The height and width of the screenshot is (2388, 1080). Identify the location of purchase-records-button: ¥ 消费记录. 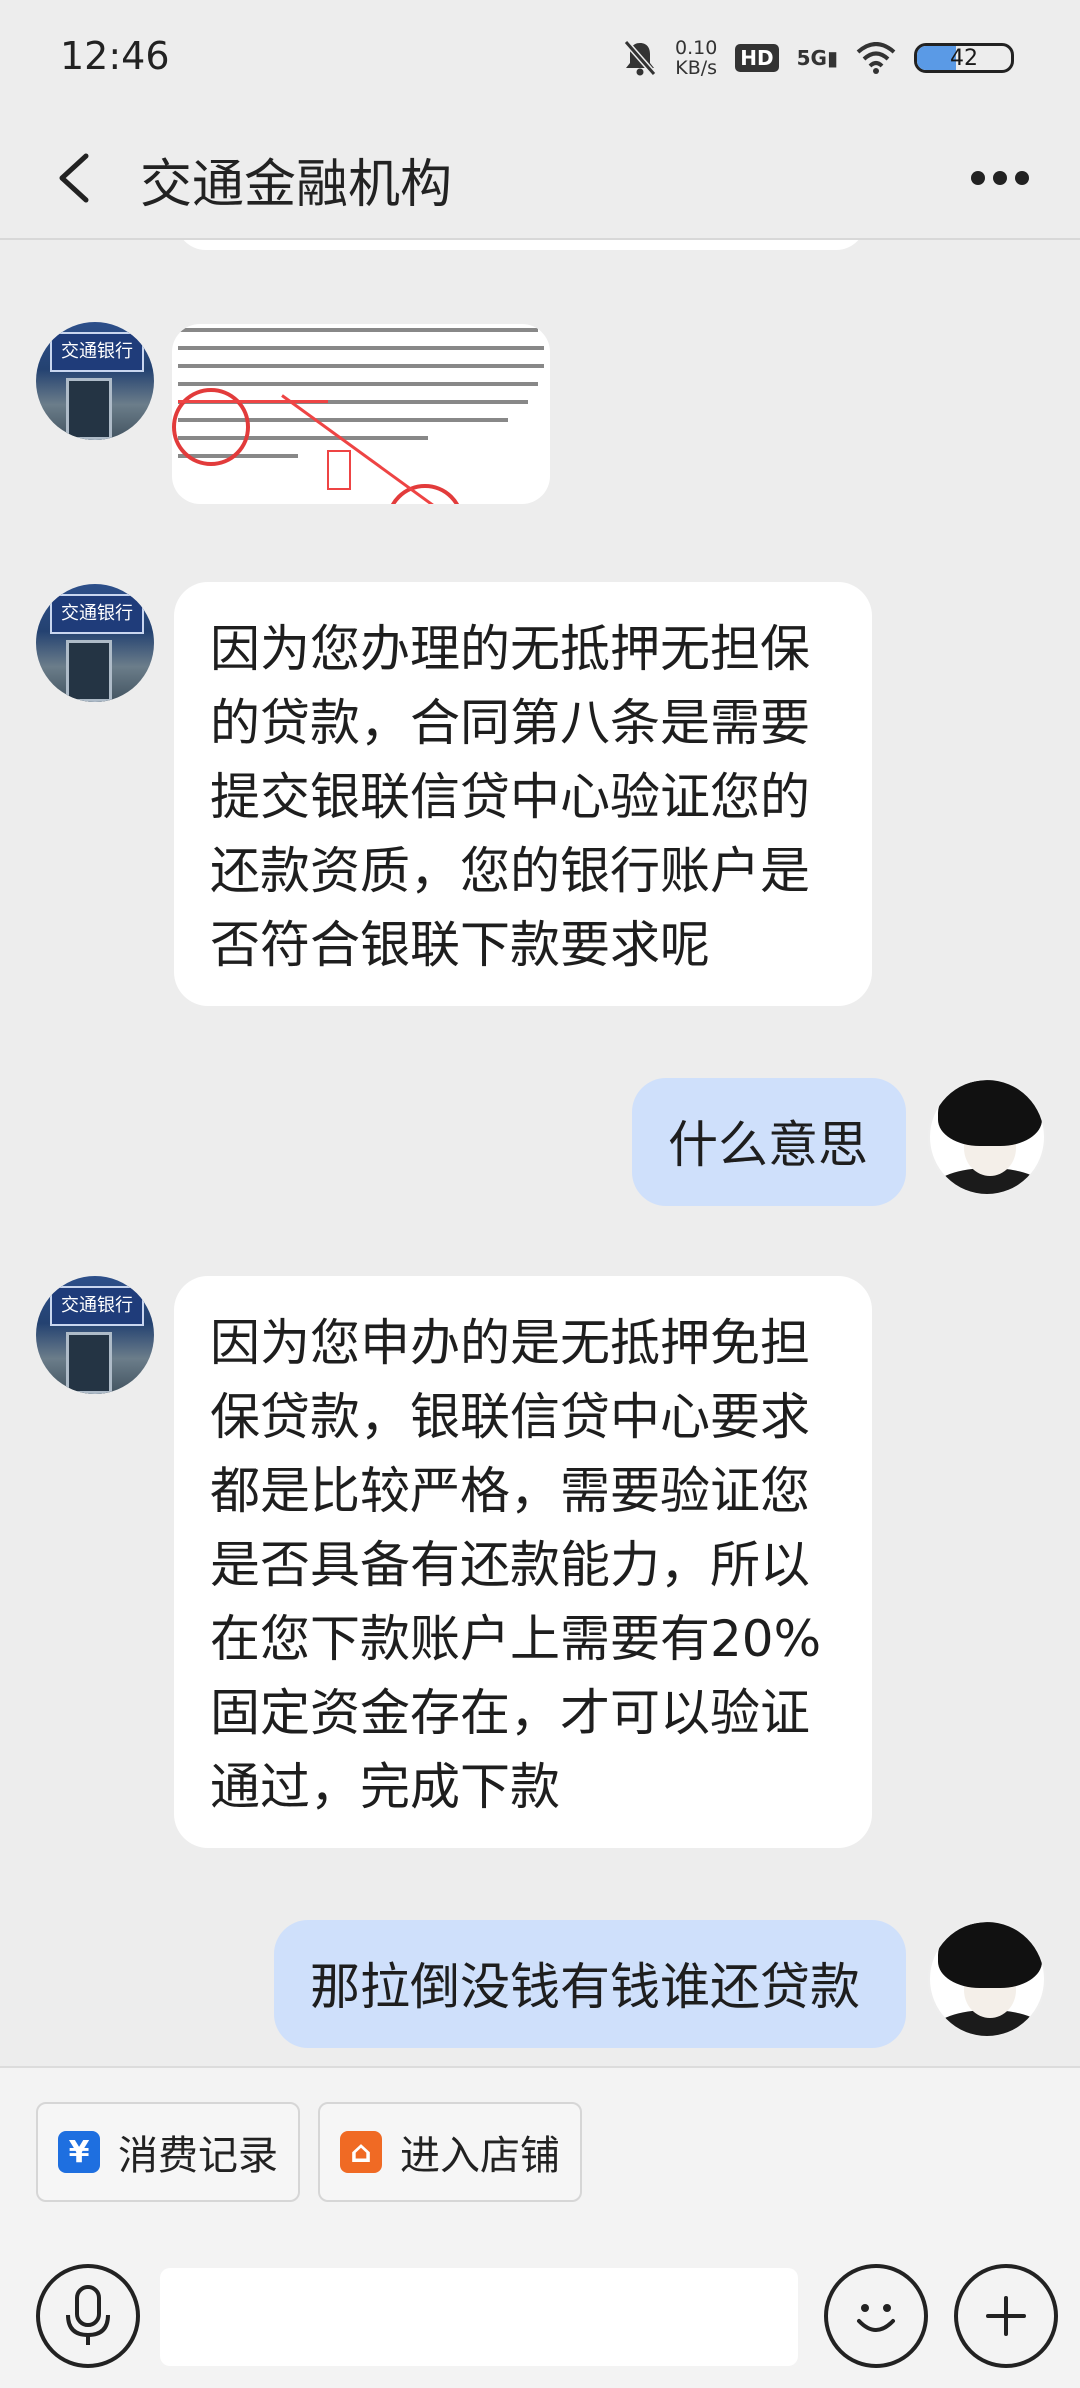
(168, 2152).